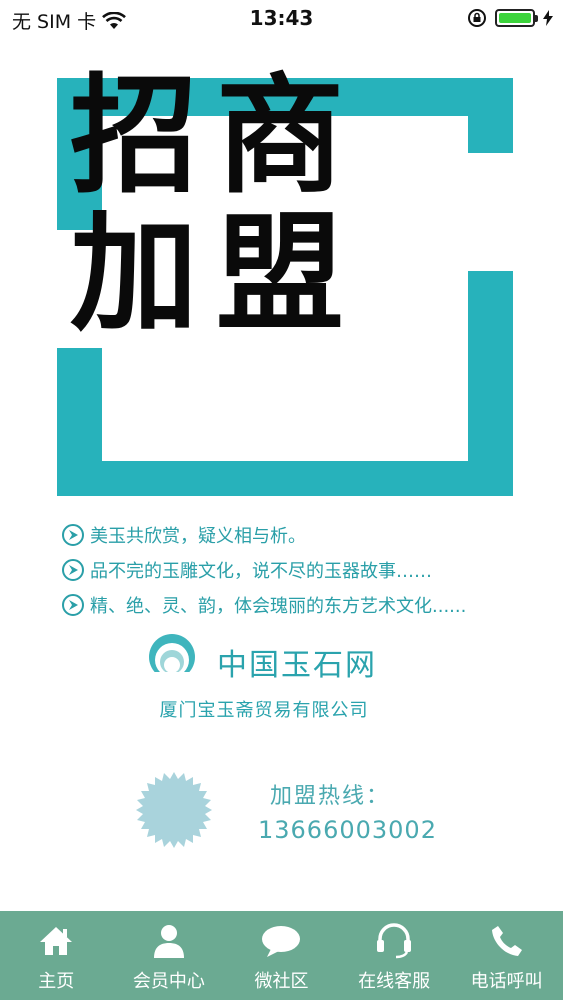 This screenshot has height=1000, width=563. Describe the element at coordinates (347, 830) in the screenshot. I see `hotline-number: 13666003002` at that location.